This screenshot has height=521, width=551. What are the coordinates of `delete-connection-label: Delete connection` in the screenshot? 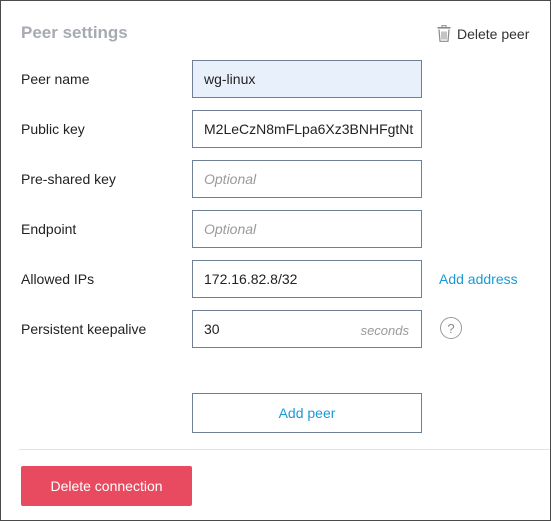 It's located at (106, 486).